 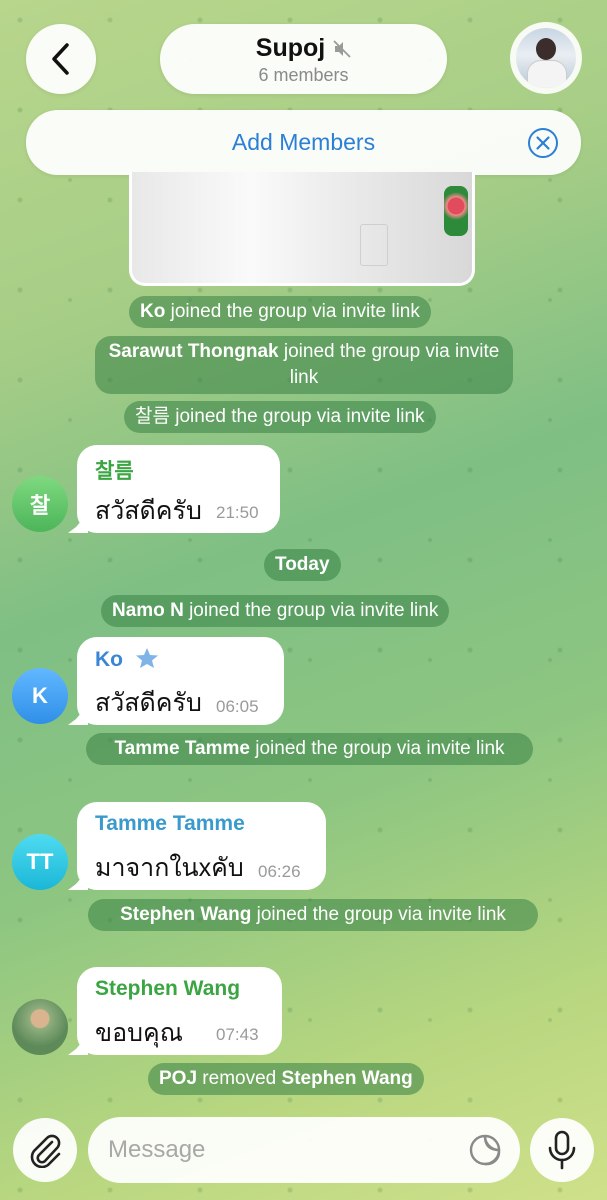 What do you see at coordinates (174, 489) in the screenshot?
I see `message-bubble: 찰름 สวัสดีครับ 21:50` at bounding box center [174, 489].